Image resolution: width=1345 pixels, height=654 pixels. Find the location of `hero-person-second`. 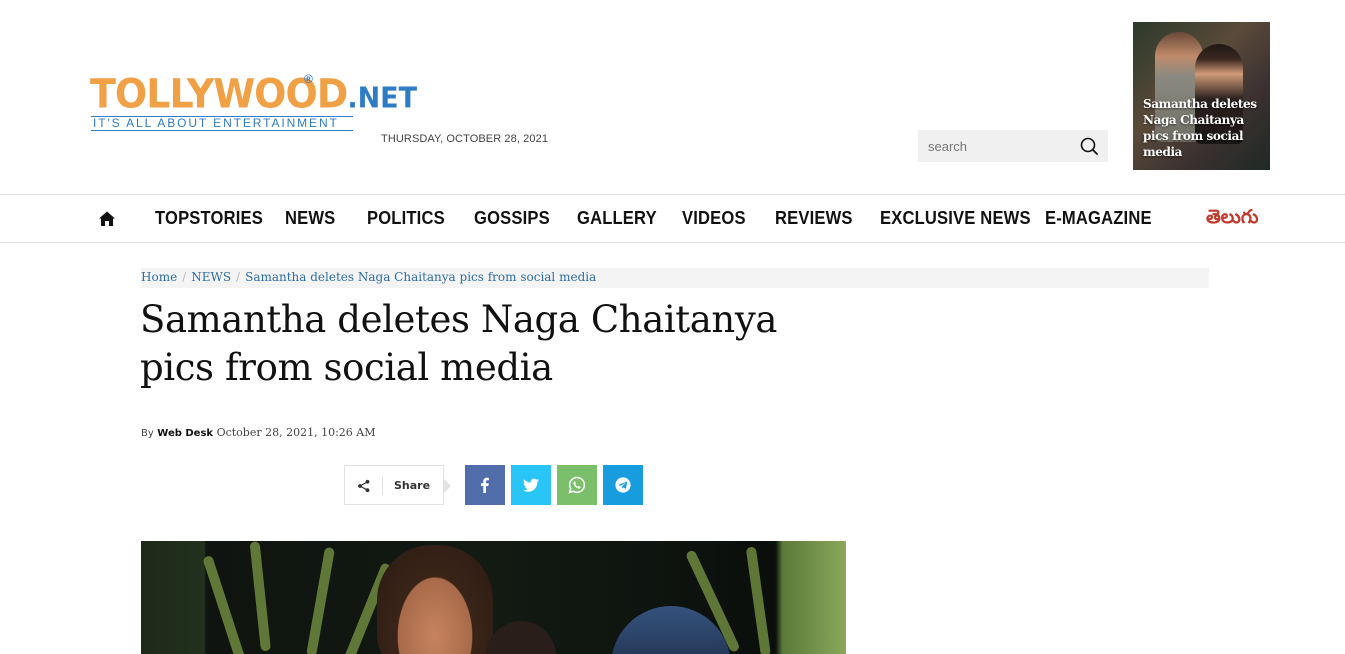

hero-person-second is located at coordinates (521, 637).